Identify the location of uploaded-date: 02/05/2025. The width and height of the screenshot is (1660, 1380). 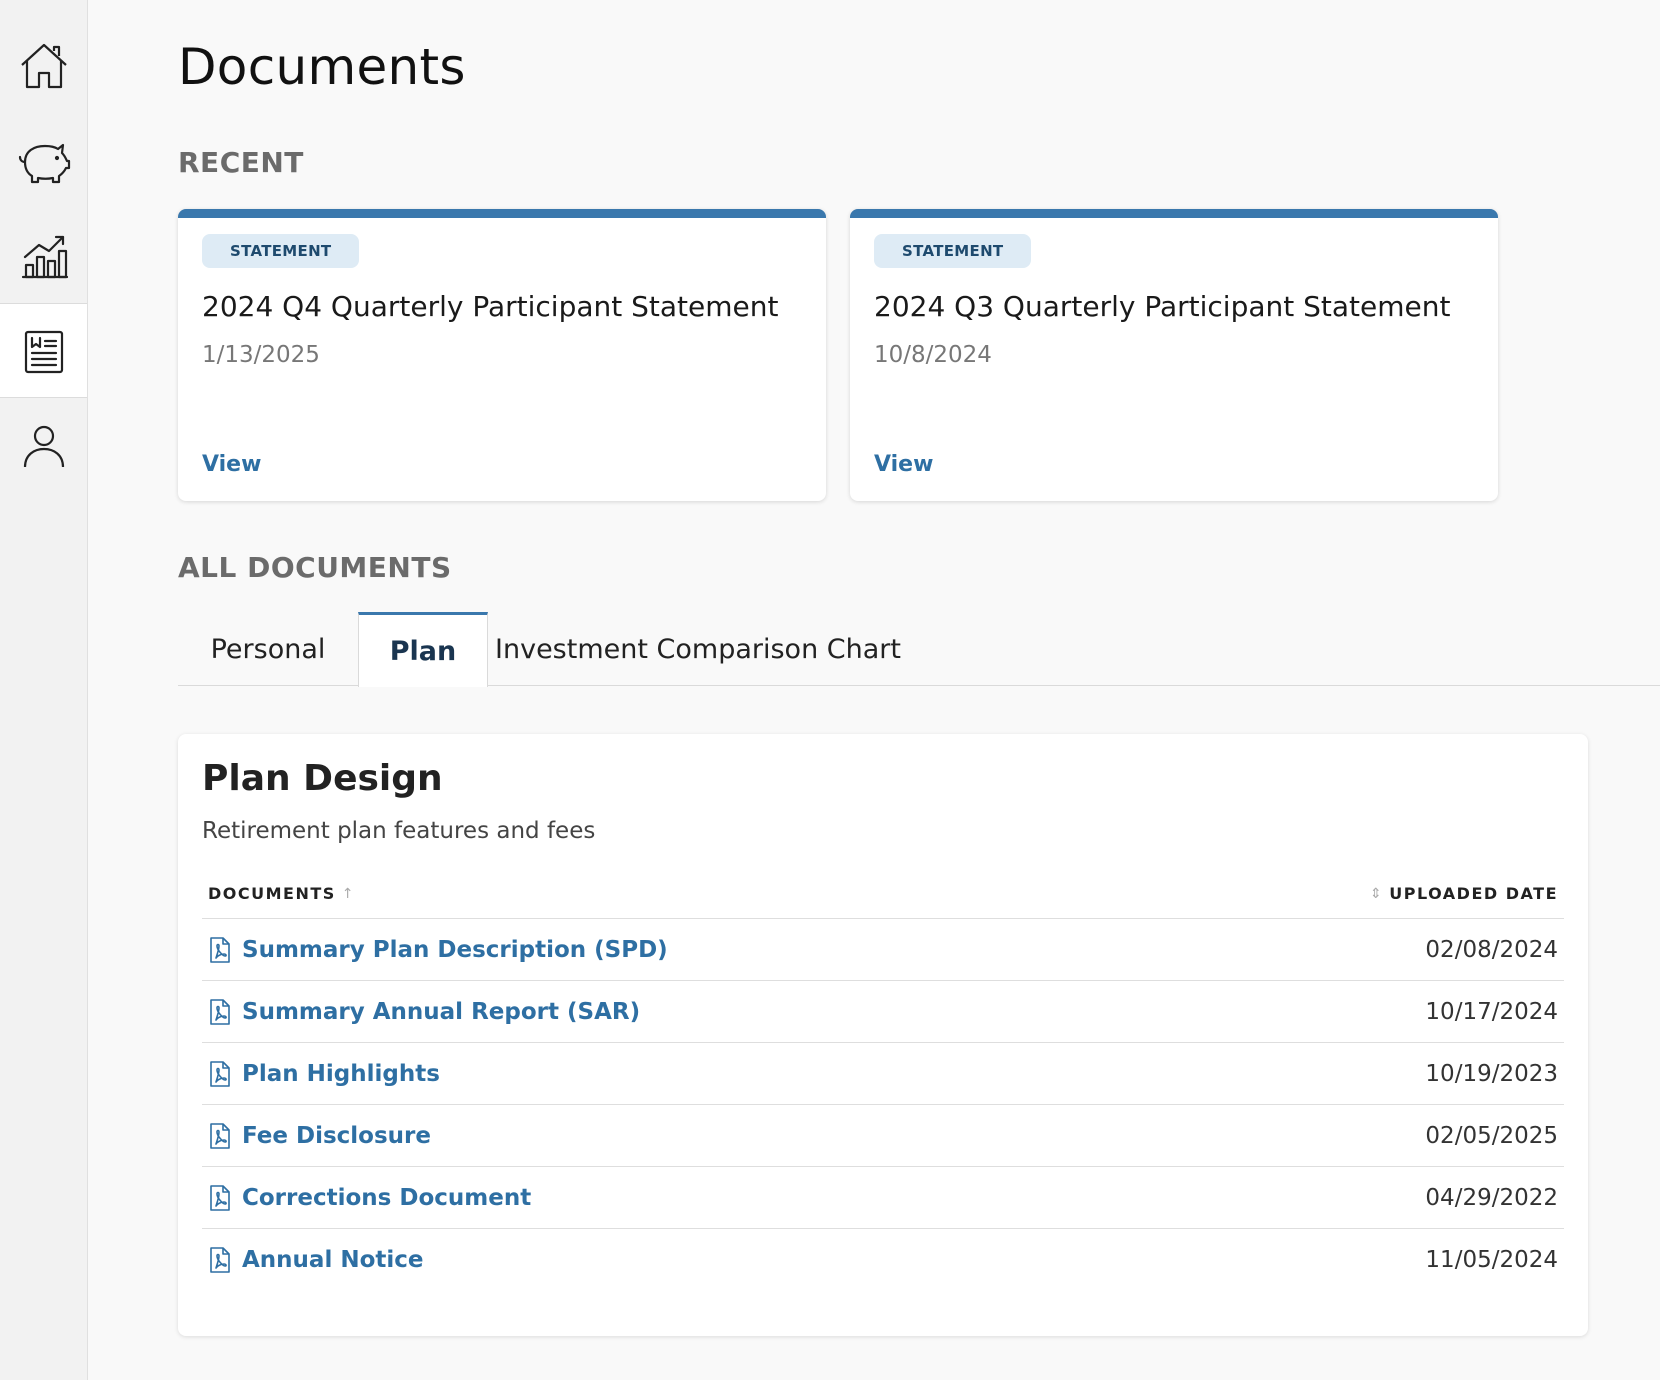
(1491, 1135).